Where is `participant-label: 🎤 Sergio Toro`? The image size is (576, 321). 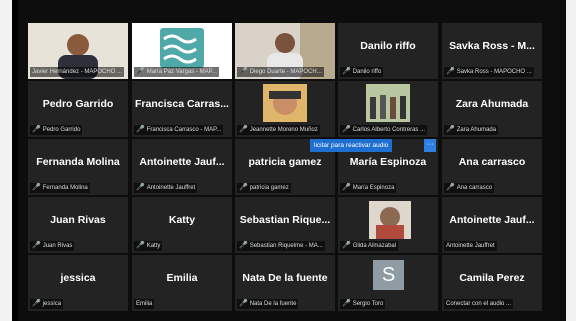 participant-label: 🎤 Sergio Toro is located at coordinates (363, 304).